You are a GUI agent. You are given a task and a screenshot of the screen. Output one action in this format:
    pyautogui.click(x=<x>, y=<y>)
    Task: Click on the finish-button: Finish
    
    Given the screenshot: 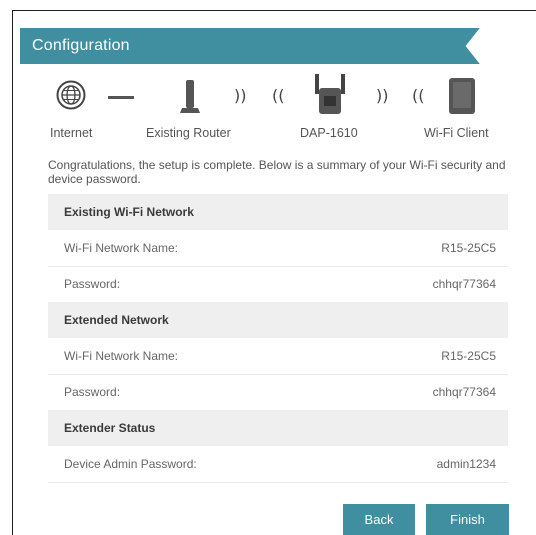 What is the action you would take?
    pyautogui.click(x=467, y=519)
    